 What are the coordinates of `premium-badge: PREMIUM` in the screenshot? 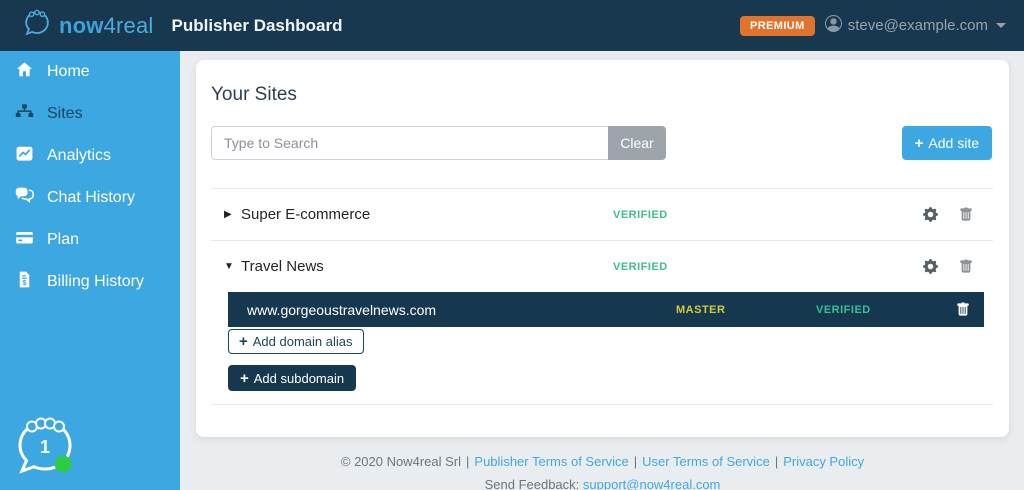 It's located at (777, 25).